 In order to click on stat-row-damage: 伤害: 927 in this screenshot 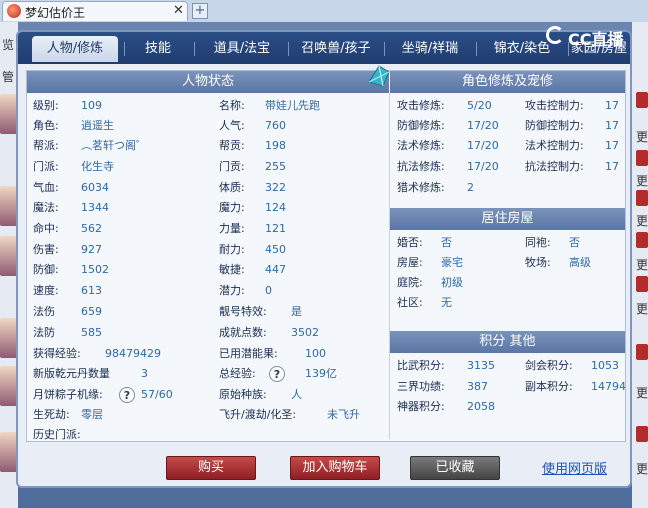, I will do `click(123, 250)`.